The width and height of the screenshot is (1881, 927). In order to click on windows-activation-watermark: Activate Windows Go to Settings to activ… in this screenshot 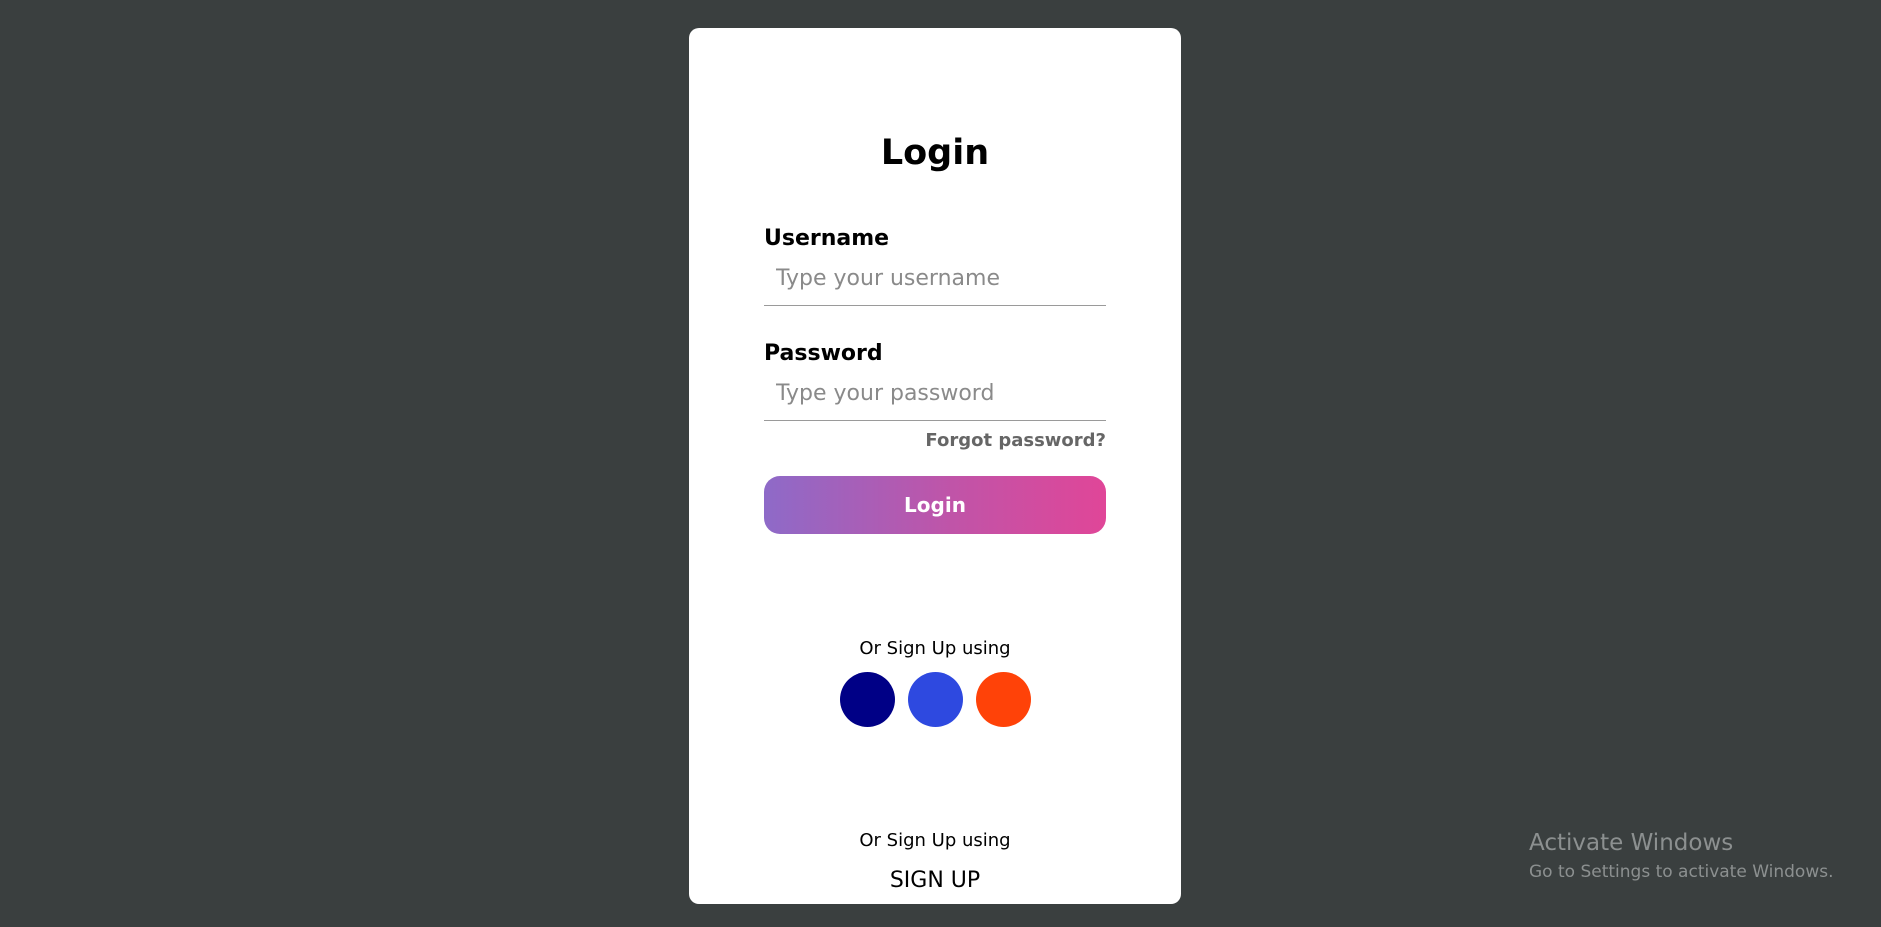, I will do `click(1681, 856)`.